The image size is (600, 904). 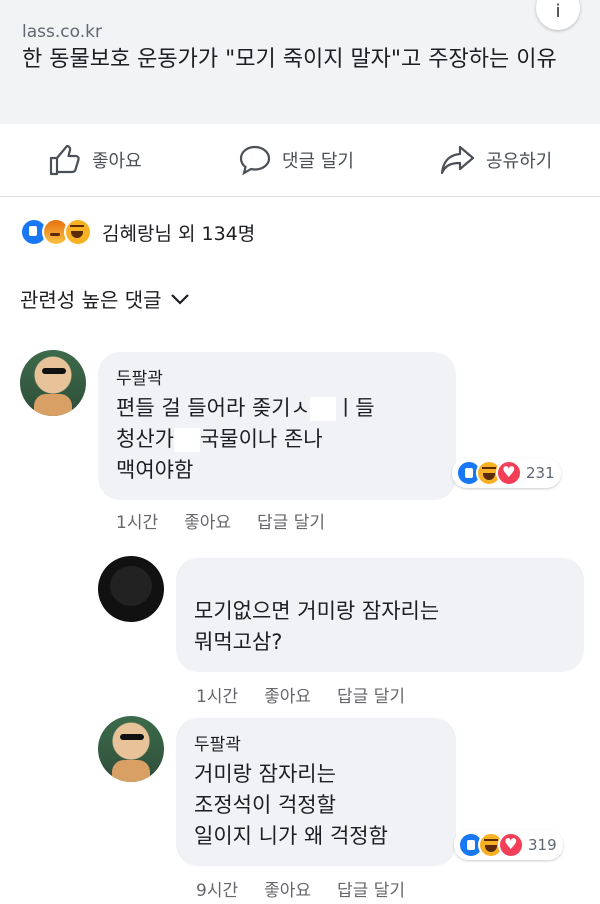 What do you see at coordinates (78, 232) in the screenshot?
I see `haha-reaction-icon` at bounding box center [78, 232].